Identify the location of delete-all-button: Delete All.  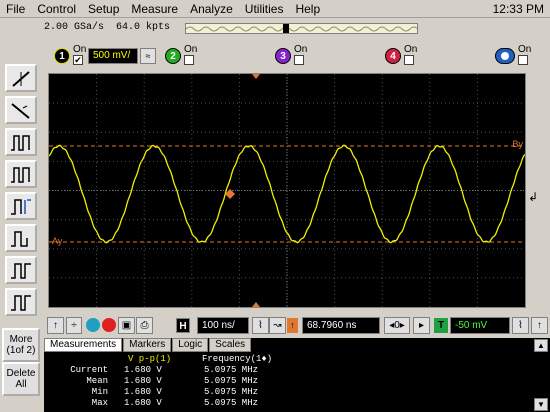
(21, 379).